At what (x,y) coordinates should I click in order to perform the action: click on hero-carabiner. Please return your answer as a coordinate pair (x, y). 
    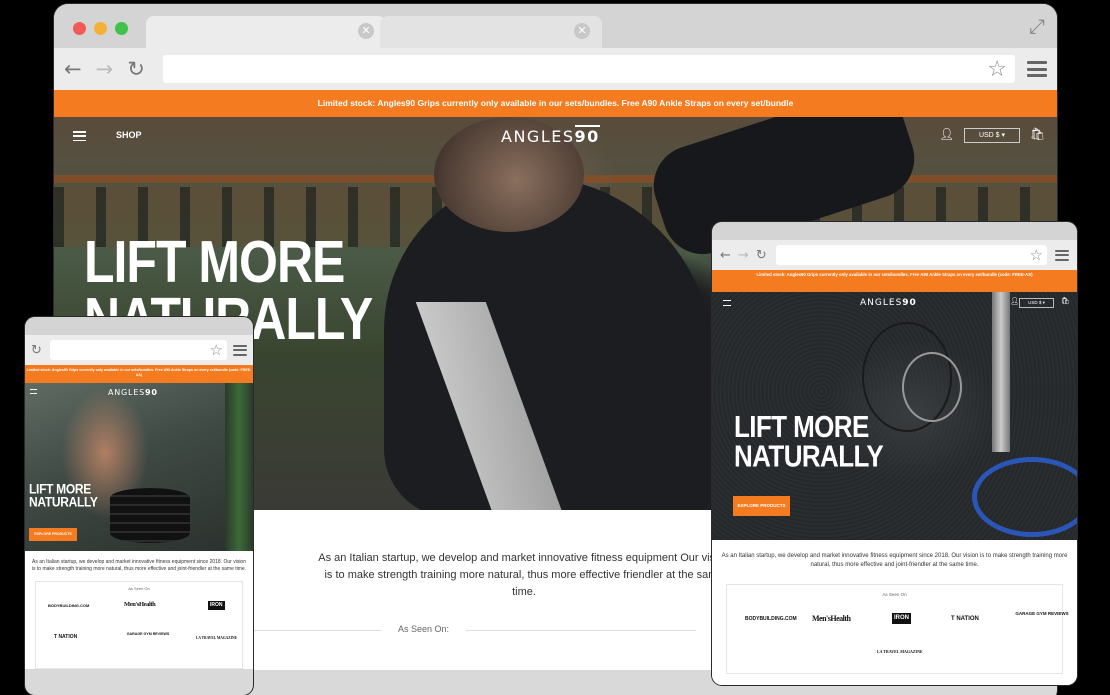
    Looking at the image, I should click on (932, 387).